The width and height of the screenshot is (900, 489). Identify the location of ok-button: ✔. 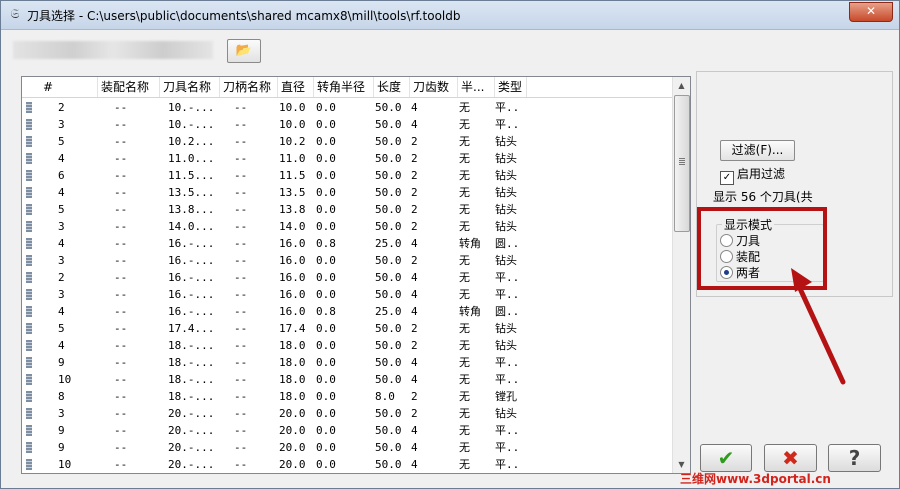
(726, 458).